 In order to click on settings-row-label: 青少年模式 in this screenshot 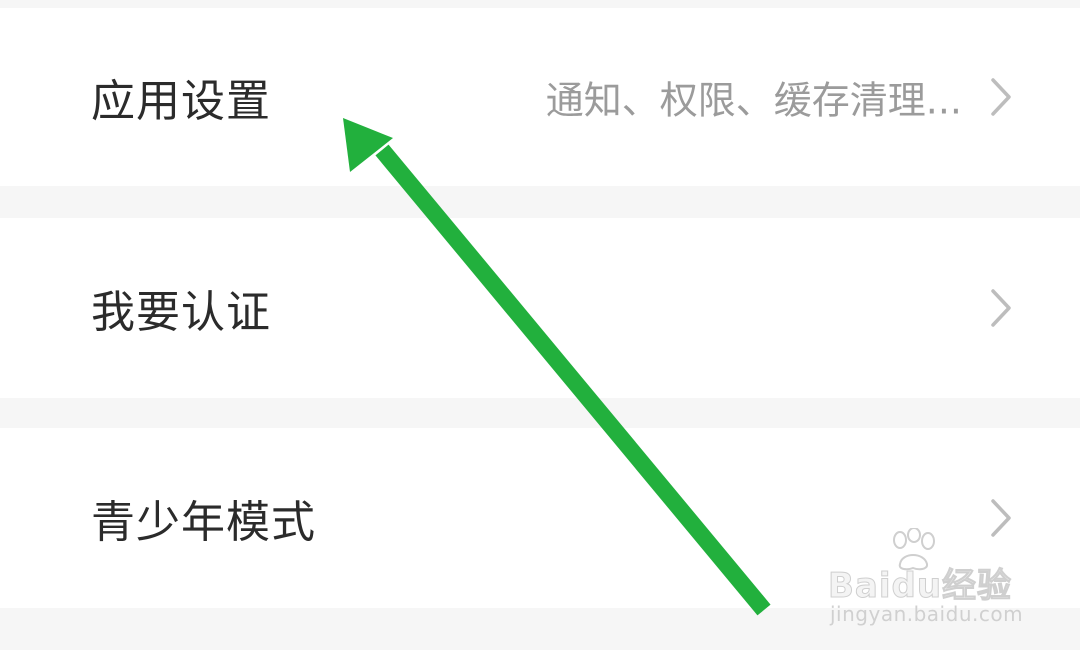, I will do `click(203, 522)`.